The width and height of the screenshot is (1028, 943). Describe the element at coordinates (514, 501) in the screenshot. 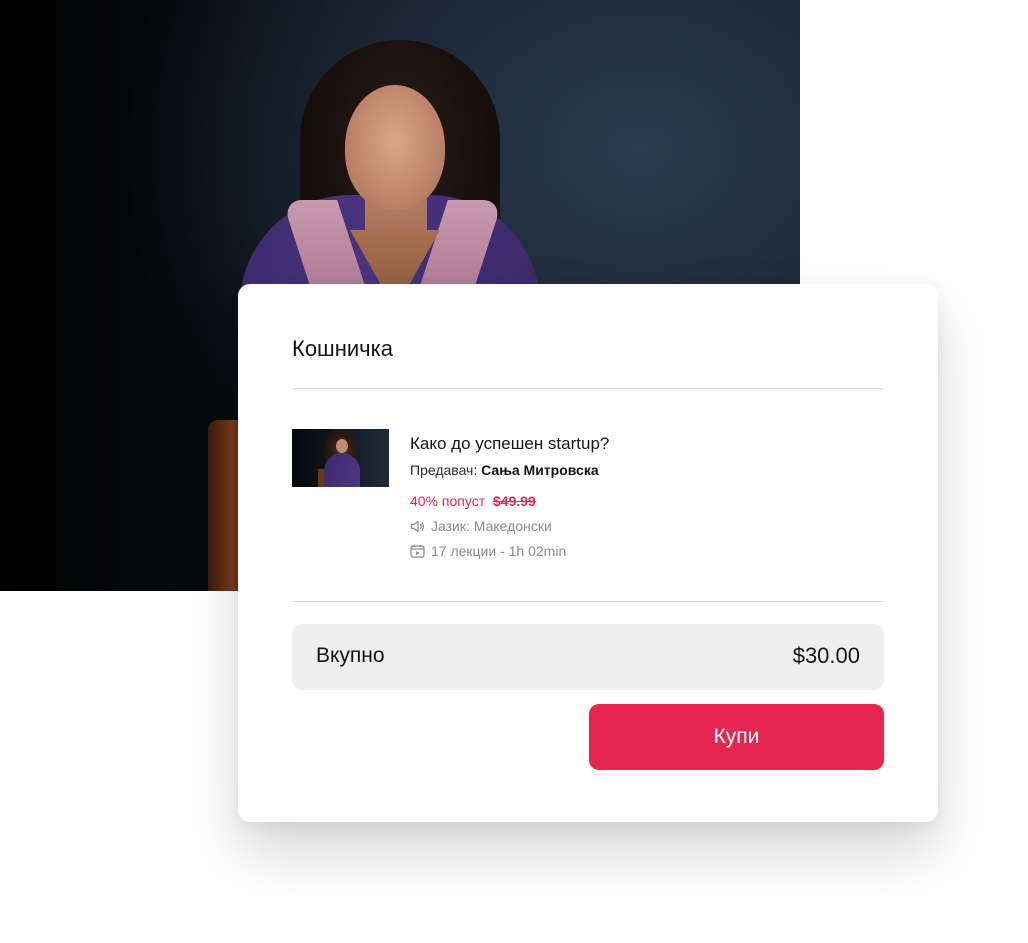

I see `old-price: $49.99` at that location.